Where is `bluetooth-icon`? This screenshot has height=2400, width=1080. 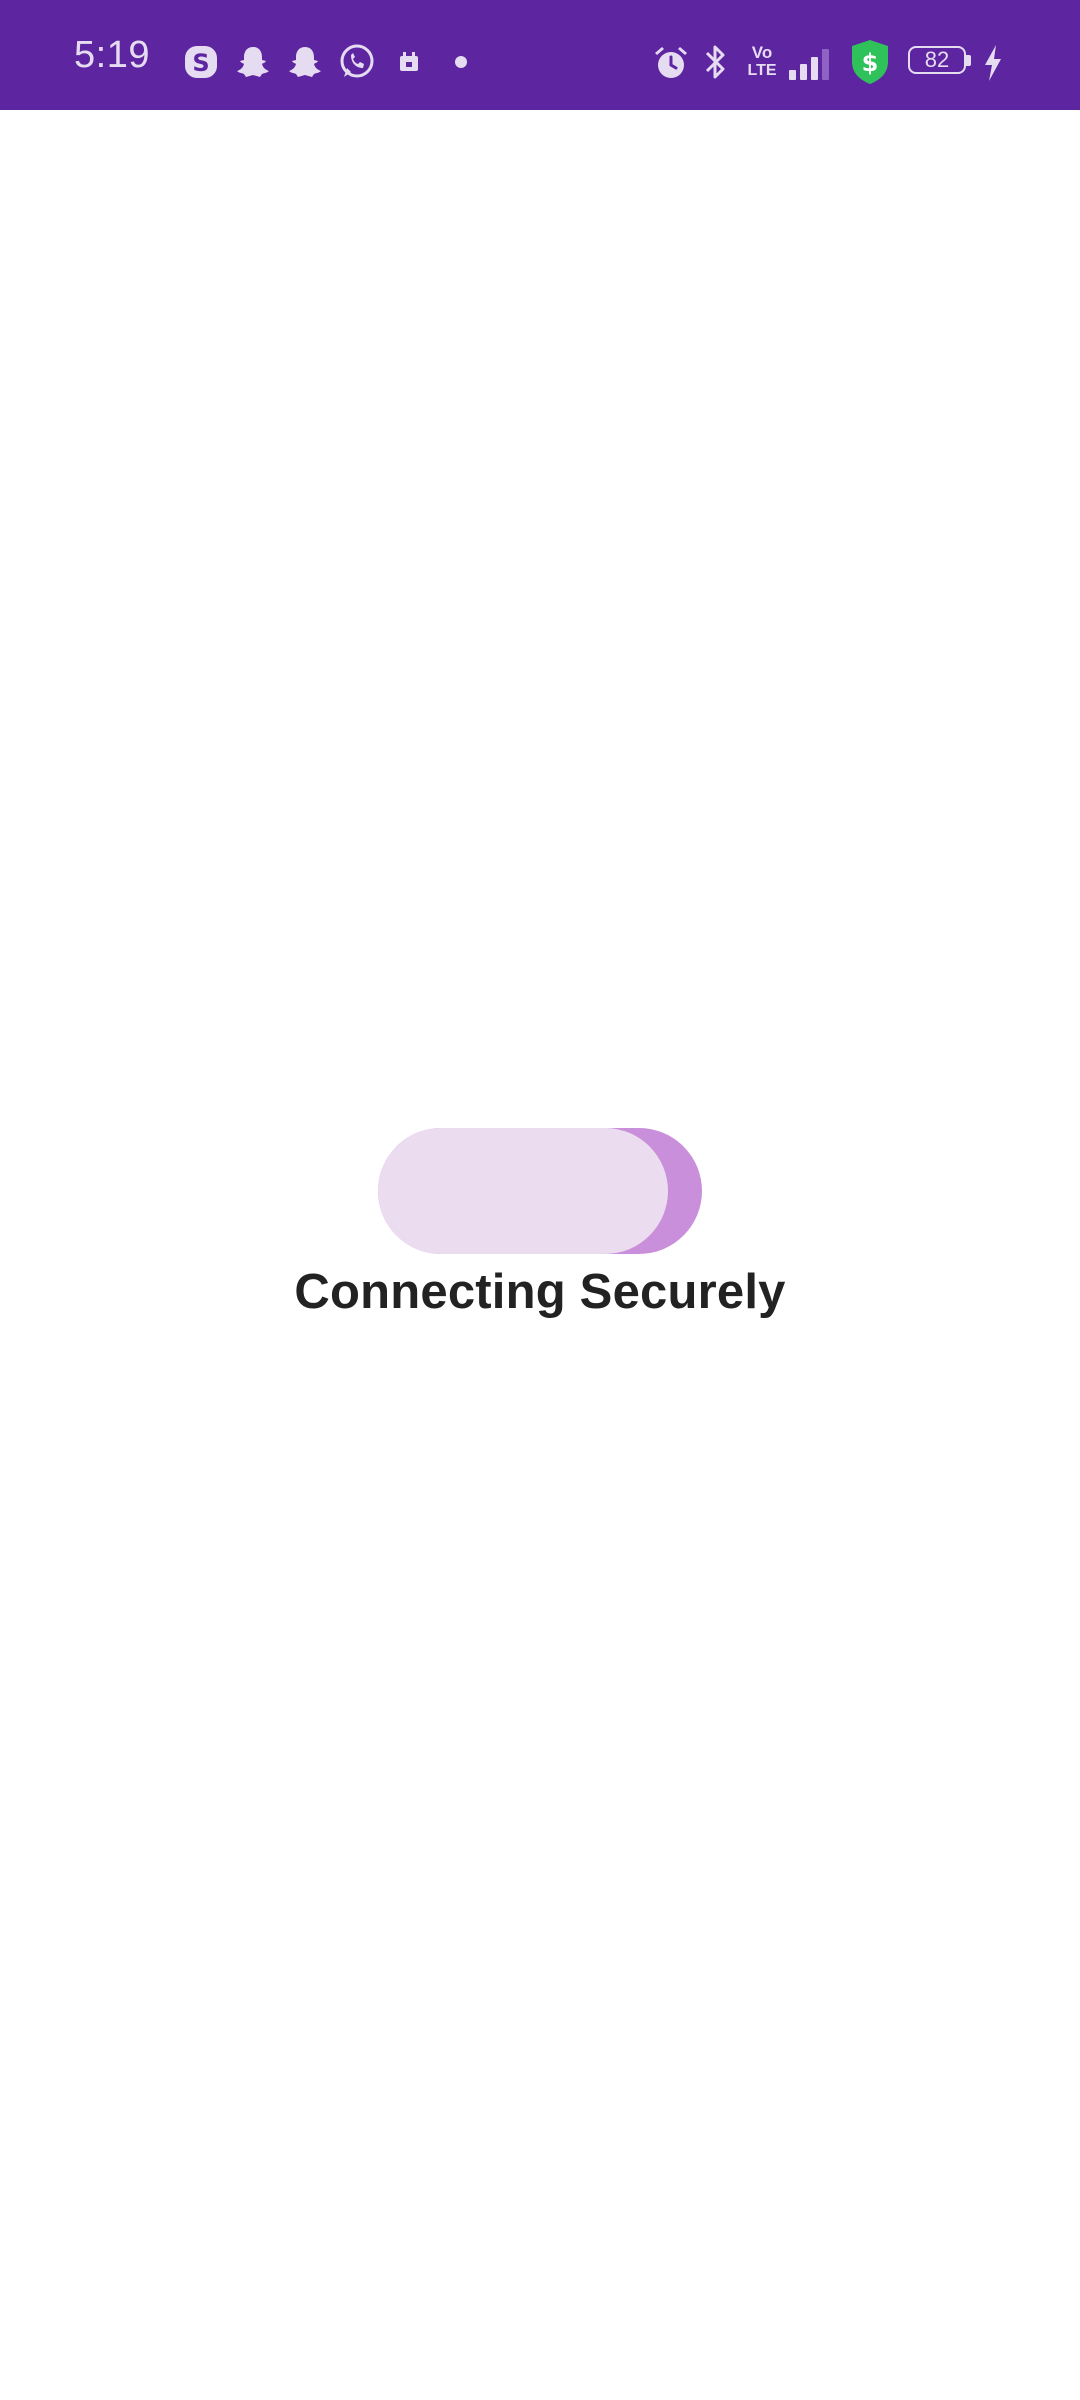
bluetooth-icon is located at coordinates (715, 62).